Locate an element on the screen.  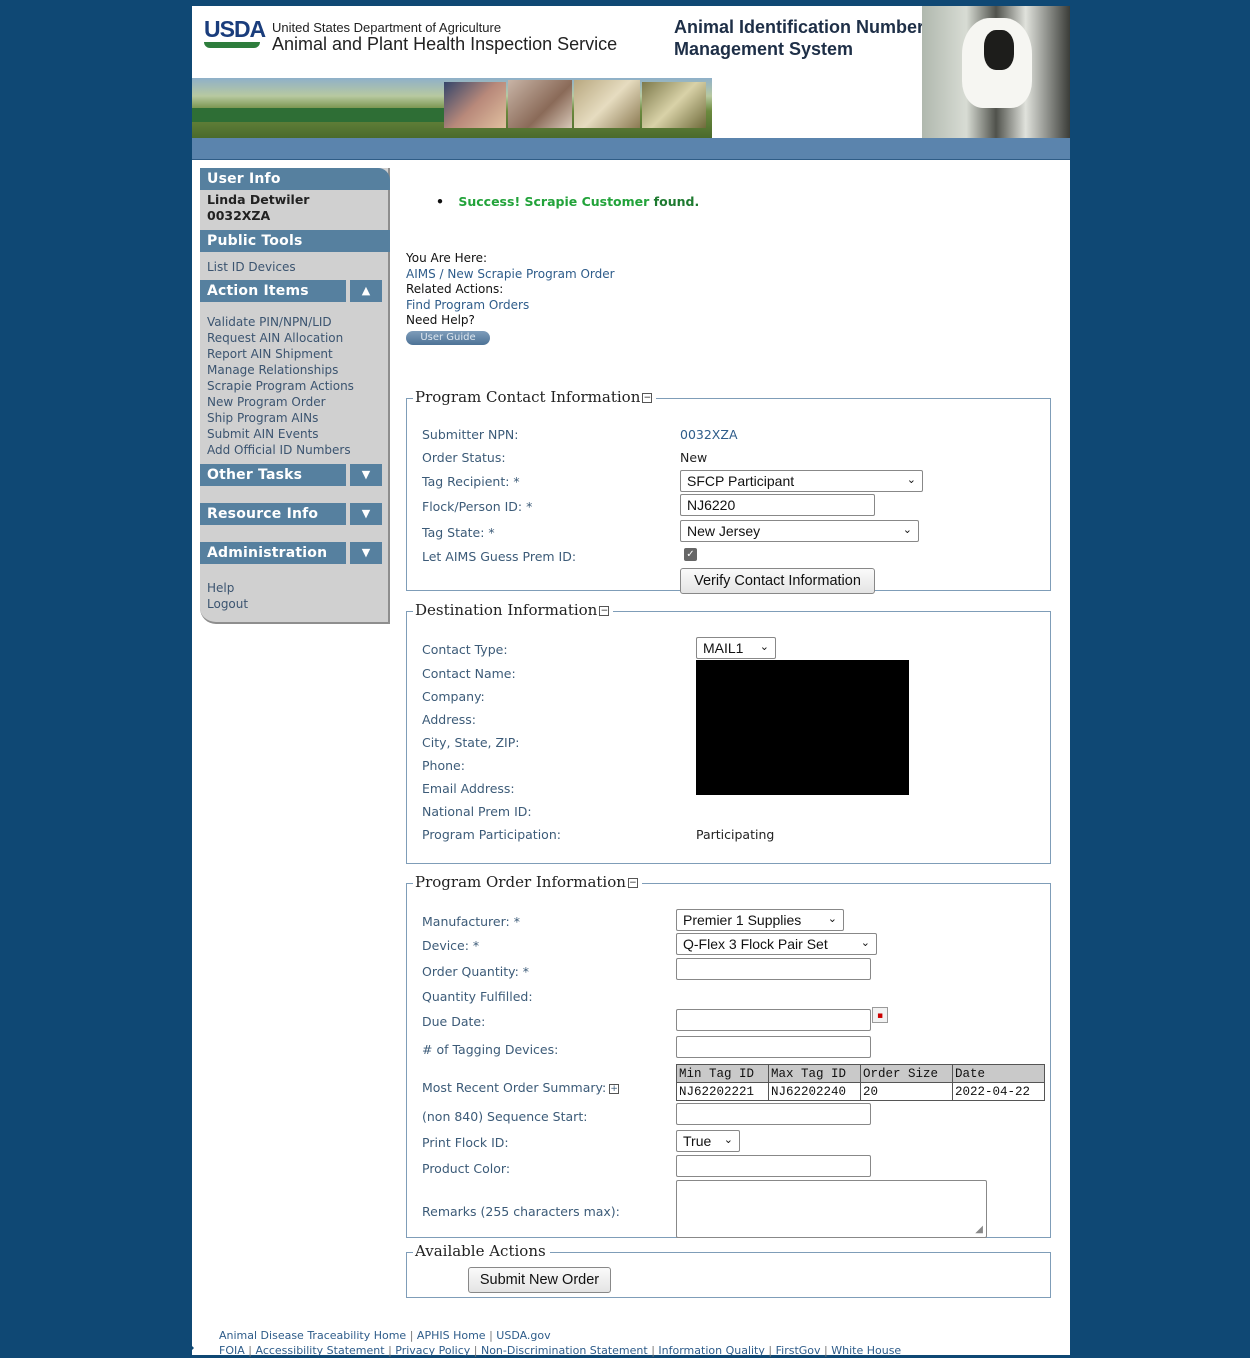
program-participation-label: Program Participation: is located at coordinates (491, 834).